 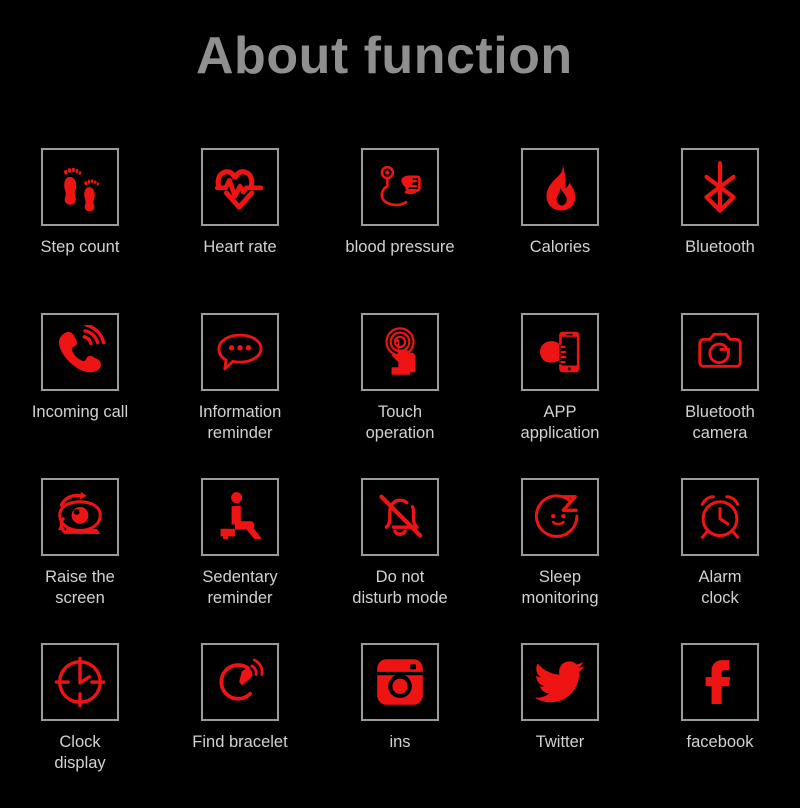 I want to click on grid-item: facebook, so click(x=720, y=725).